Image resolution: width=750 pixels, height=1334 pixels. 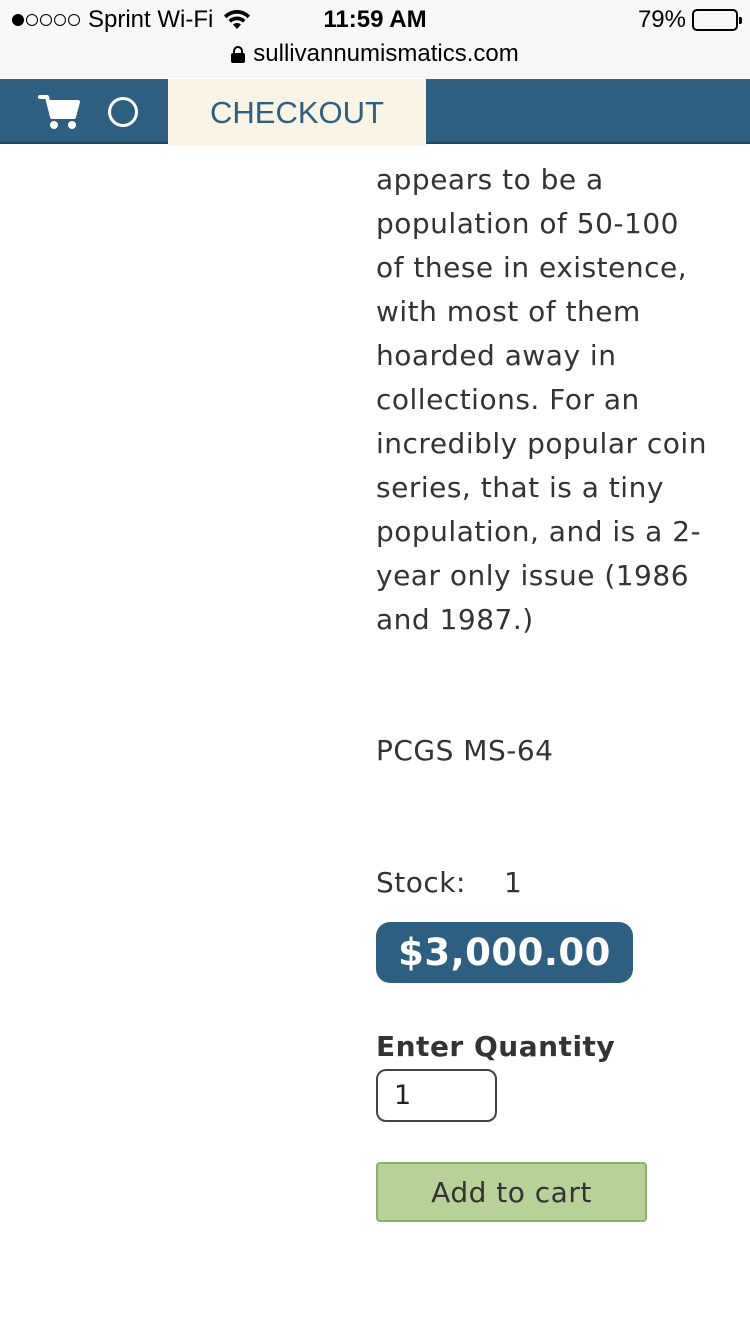 I want to click on battery-icon, so click(x=717, y=20).